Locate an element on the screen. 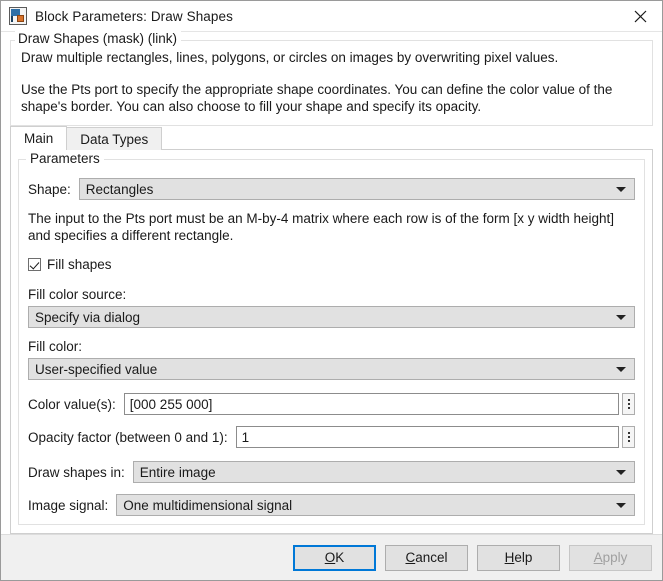  cancel-button-mnemonic: C is located at coordinates (410, 557).